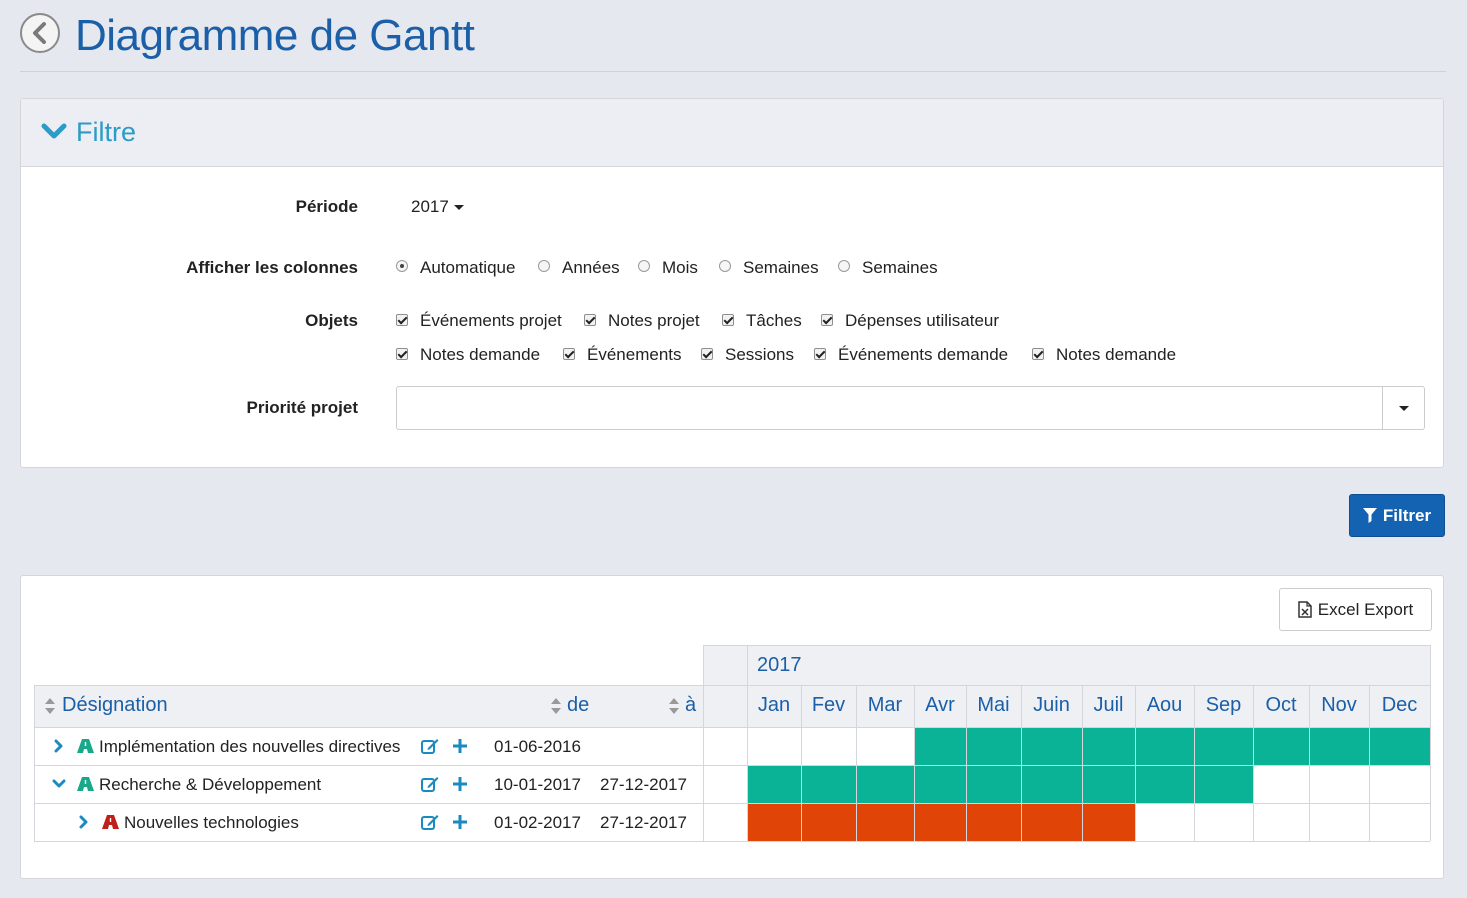 The height and width of the screenshot is (898, 1467). What do you see at coordinates (922, 320) in the screenshot?
I see `objets-option-label: Dépenses utilisateur` at bounding box center [922, 320].